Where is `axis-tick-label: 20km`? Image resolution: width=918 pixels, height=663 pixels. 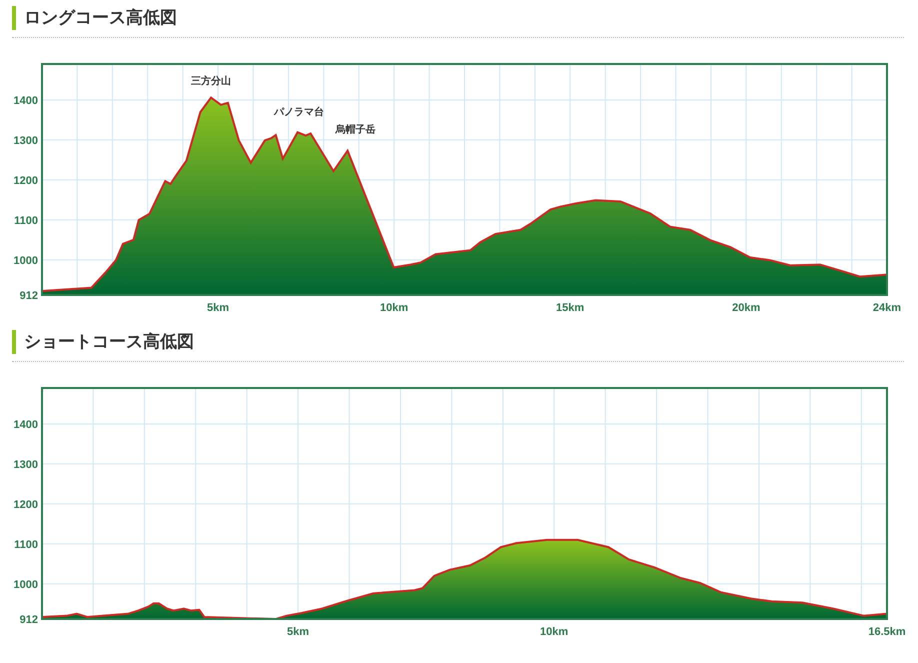 axis-tick-label: 20km is located at coordinates (746, 308).